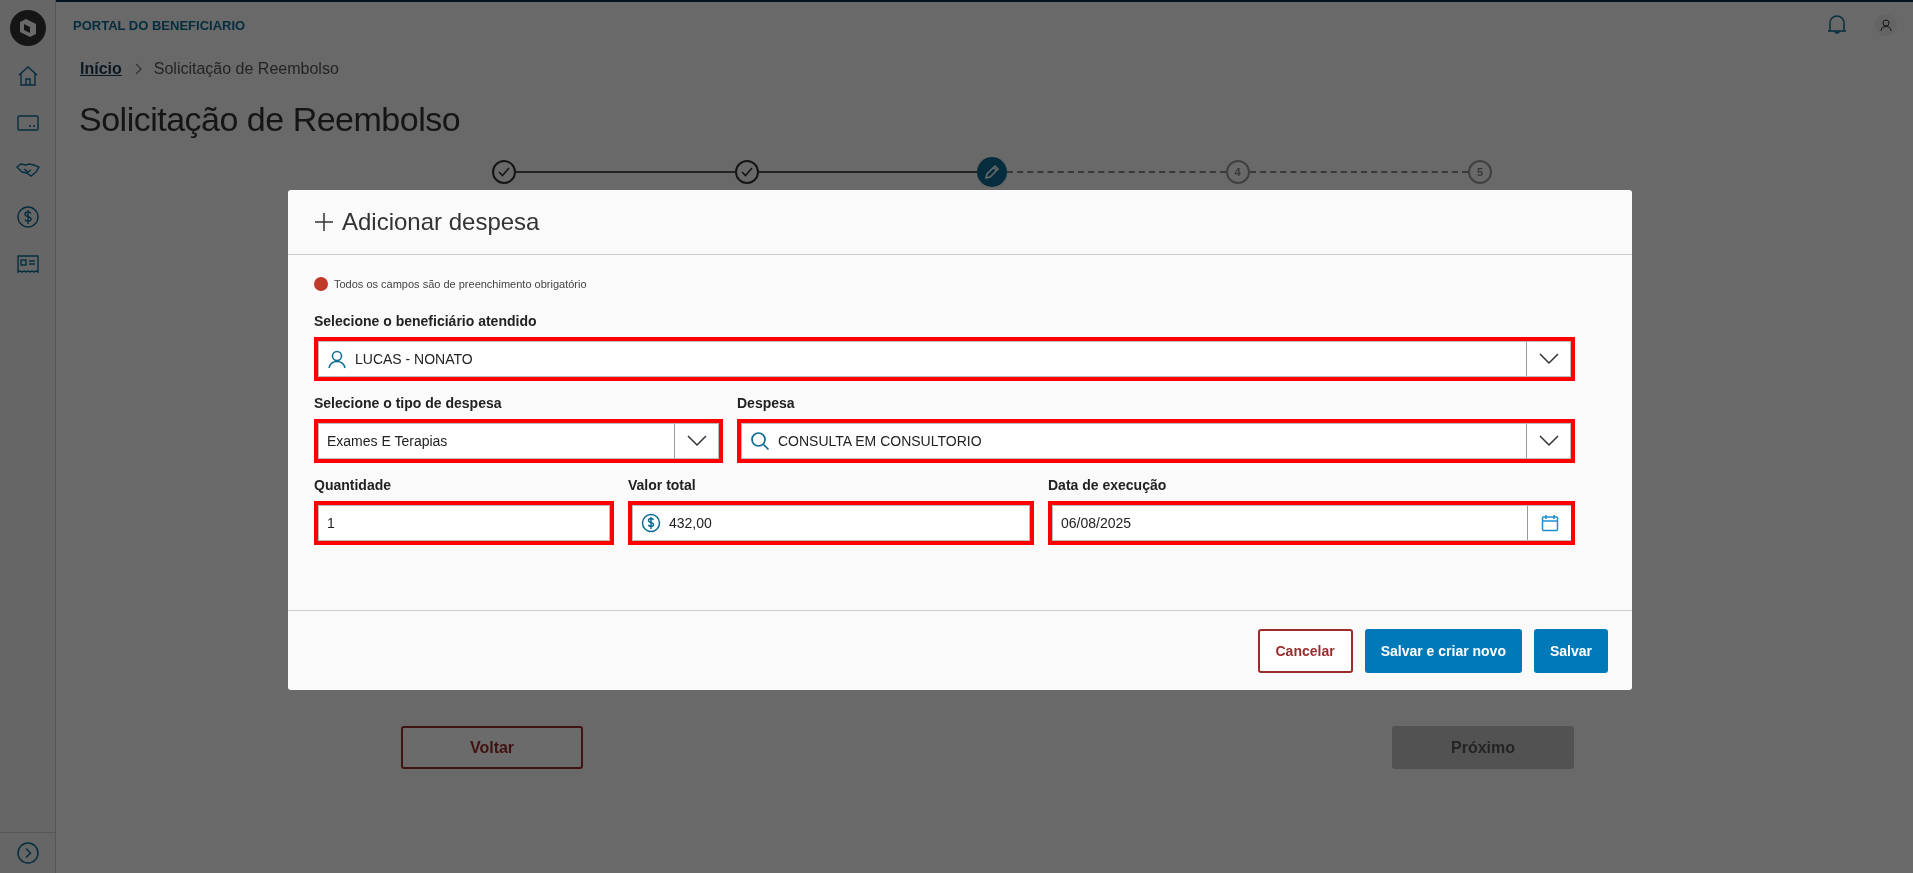 The width and height of the screenshot is (1913, 873). Describe the element at coordinates (662, 485) in the screenshot. I see `field-label: Valor total` at that location.